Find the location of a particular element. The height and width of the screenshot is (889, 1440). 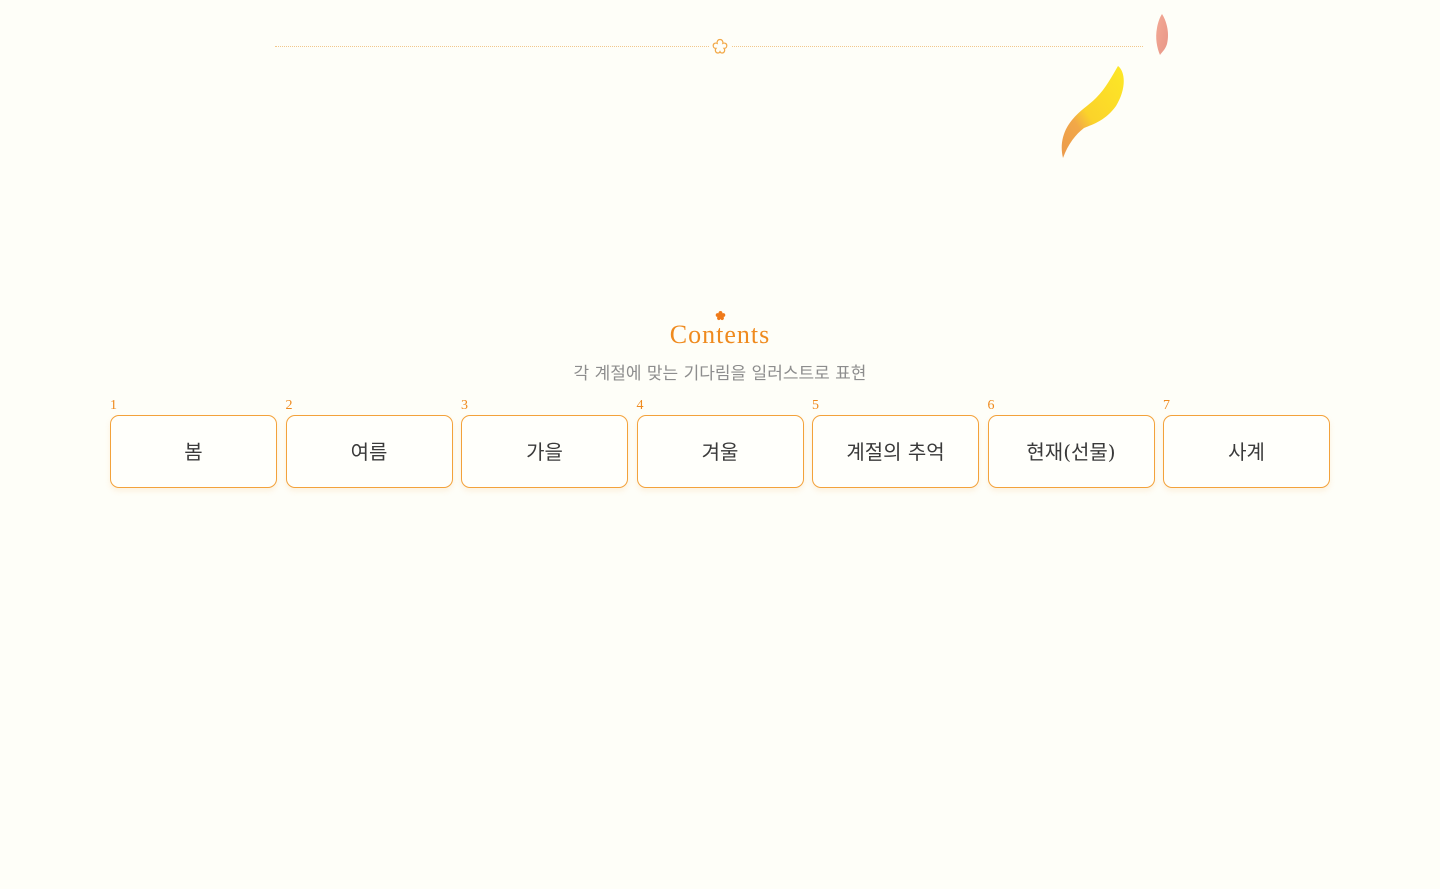

tab-button: 사계 is located at coordinates (1246, 451).